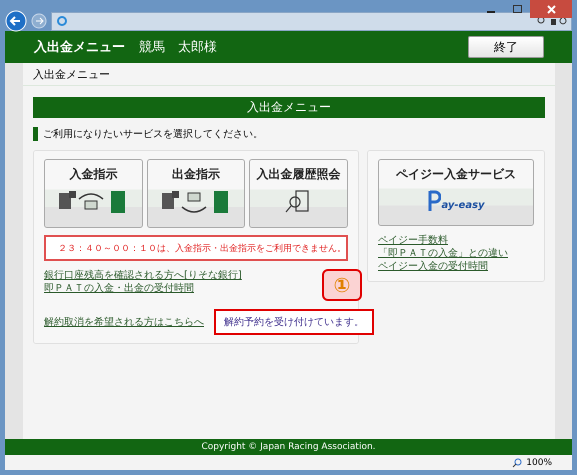 The image size is (577, 475). What do you see at coordinates (506, 47) in the screenshot?
I see `exit-button: 終了` at bounding box center [506, 47].